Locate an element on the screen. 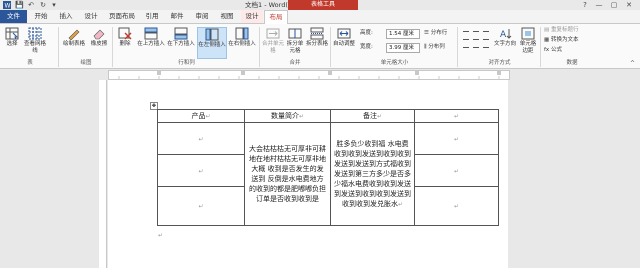 The image size is (640, 268). table-header-cell: ↵ is located at coordinates (456, 116).